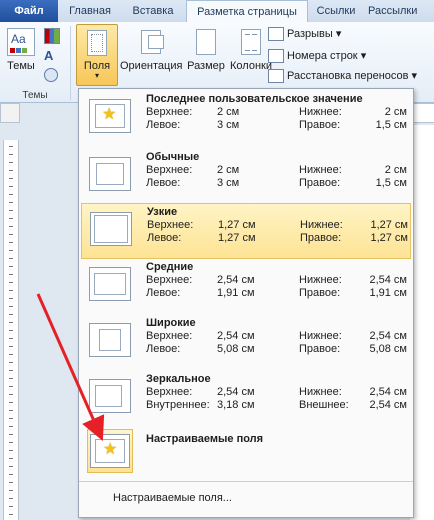 Image resolution: width=434 pixels, height=520 pixels. What do you see at coordinates (388, 349) in the screenshot?
I see `margin-right-value: 5,08 см` at bounding box center [388, 349].